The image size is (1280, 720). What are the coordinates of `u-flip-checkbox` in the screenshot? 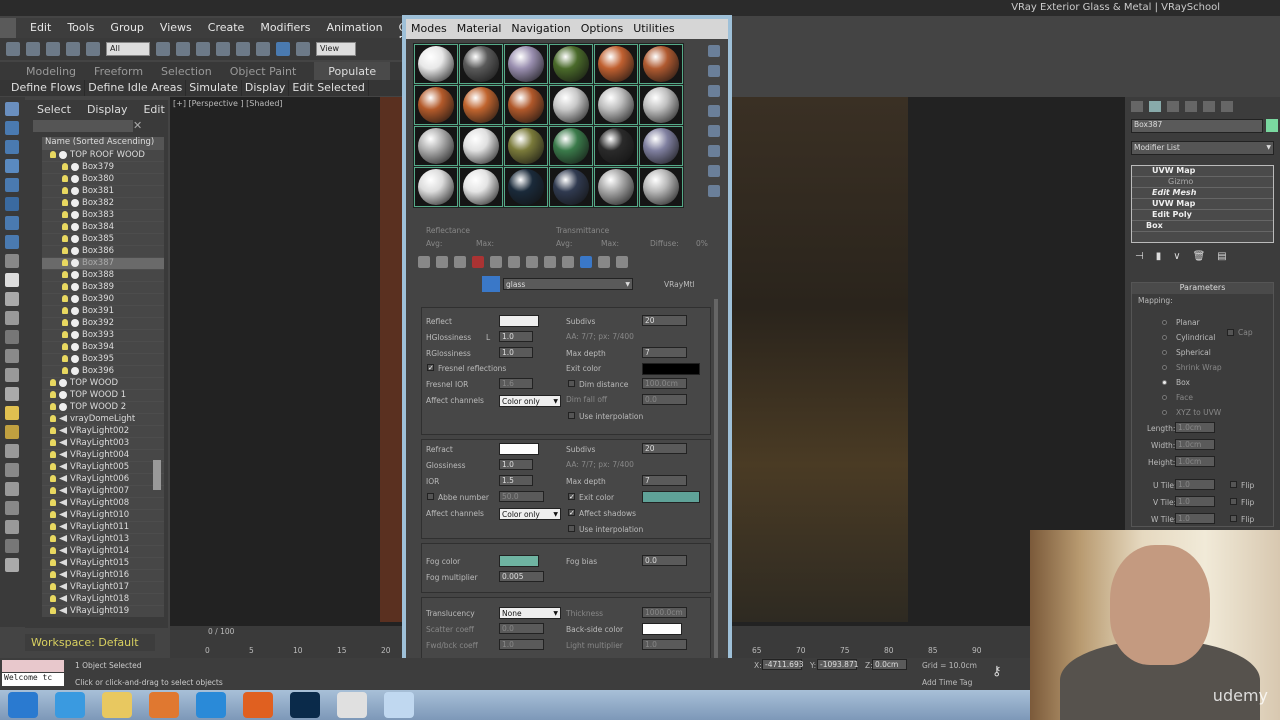 It's located at (1233, 484).